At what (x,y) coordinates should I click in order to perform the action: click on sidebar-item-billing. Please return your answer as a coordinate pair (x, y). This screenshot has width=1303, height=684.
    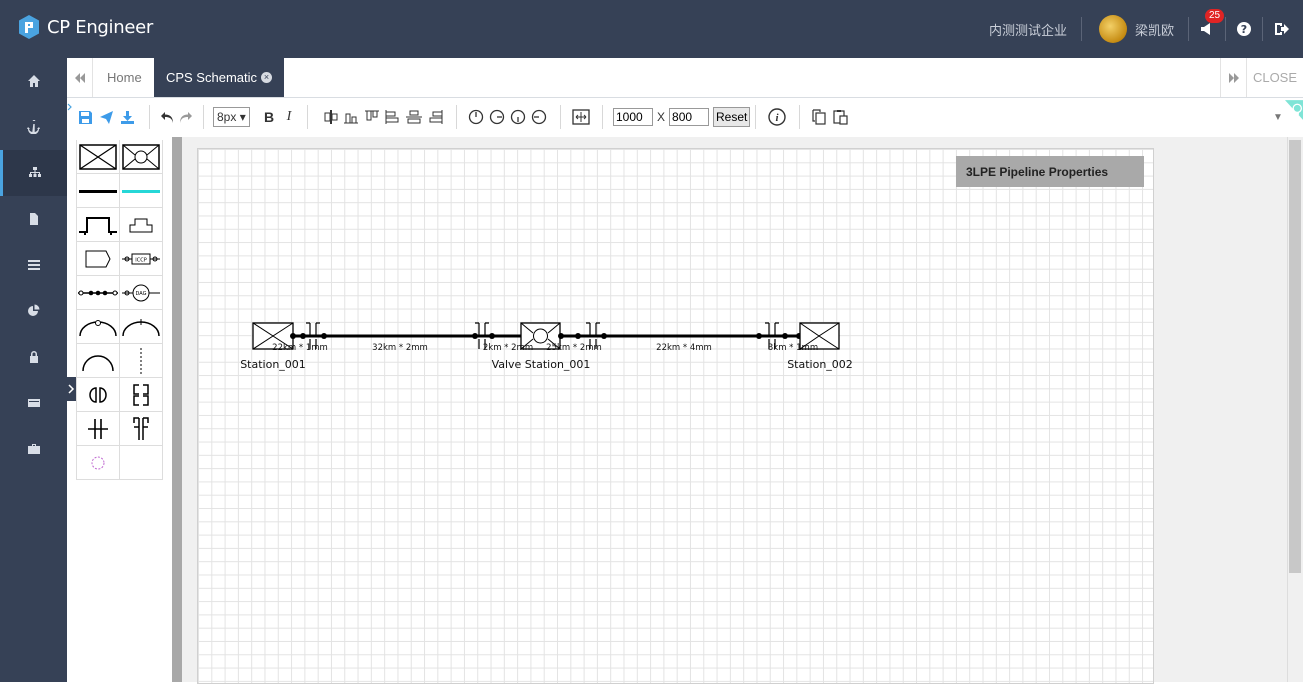
    Looking at the image, I should click on (33, 403).